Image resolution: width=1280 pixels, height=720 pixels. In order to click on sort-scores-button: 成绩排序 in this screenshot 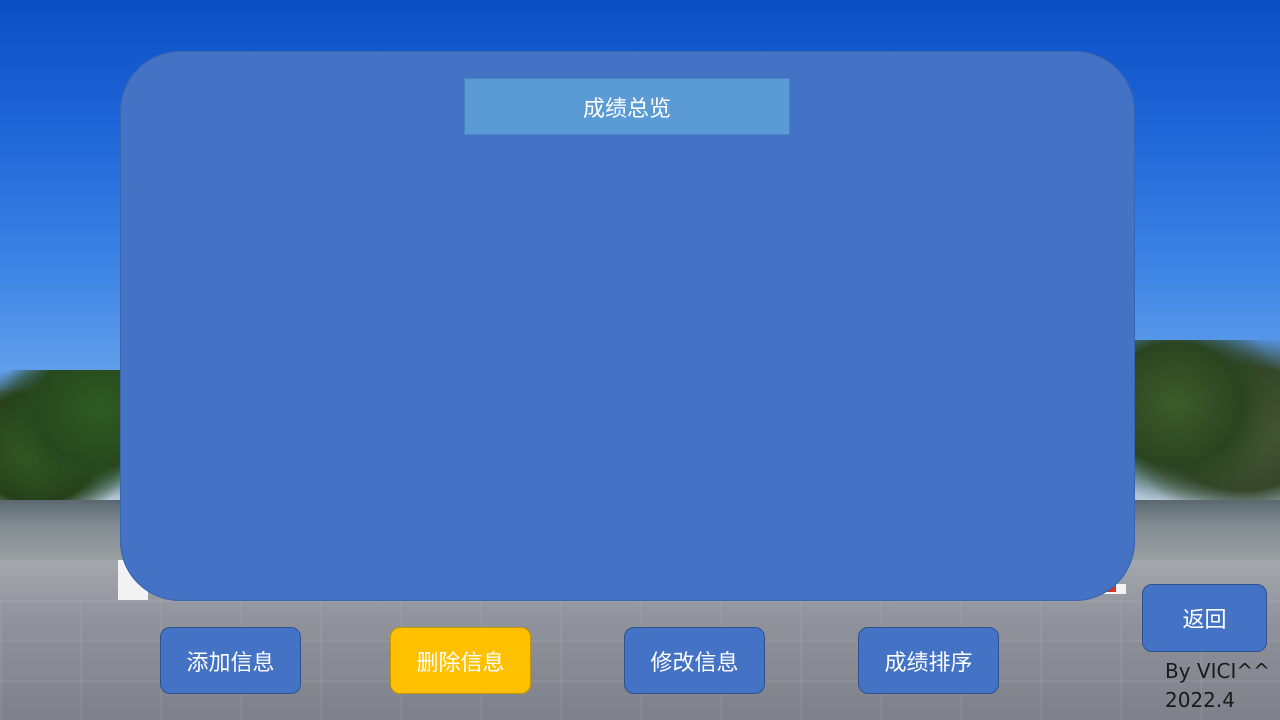, I will do `click(928, 660)`.